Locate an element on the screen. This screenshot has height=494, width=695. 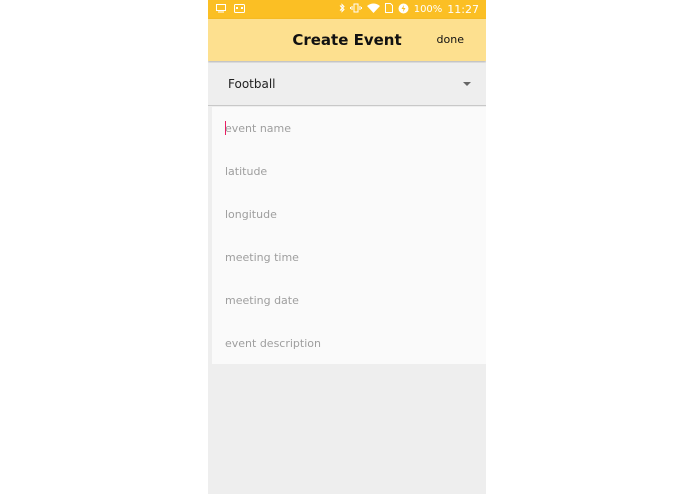
latitude-input is located at coordinates (345, 171).